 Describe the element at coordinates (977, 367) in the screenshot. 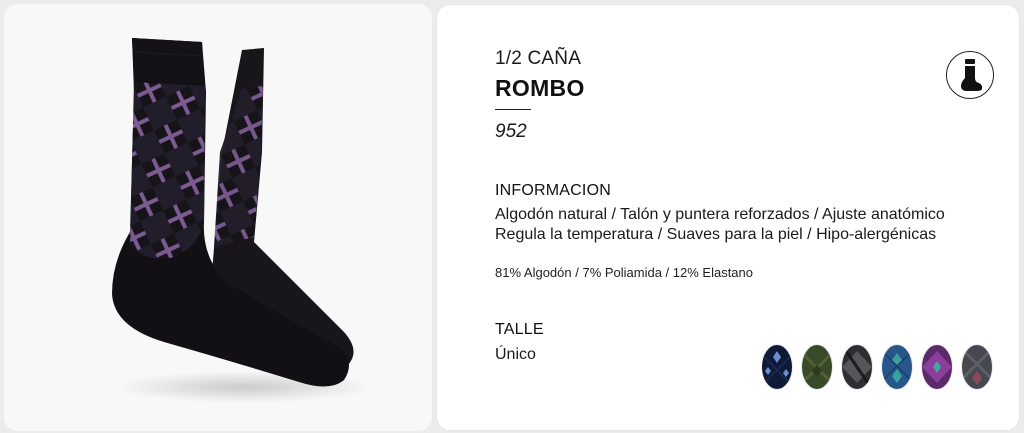

I see `color-swatch-charcoal` at that location.